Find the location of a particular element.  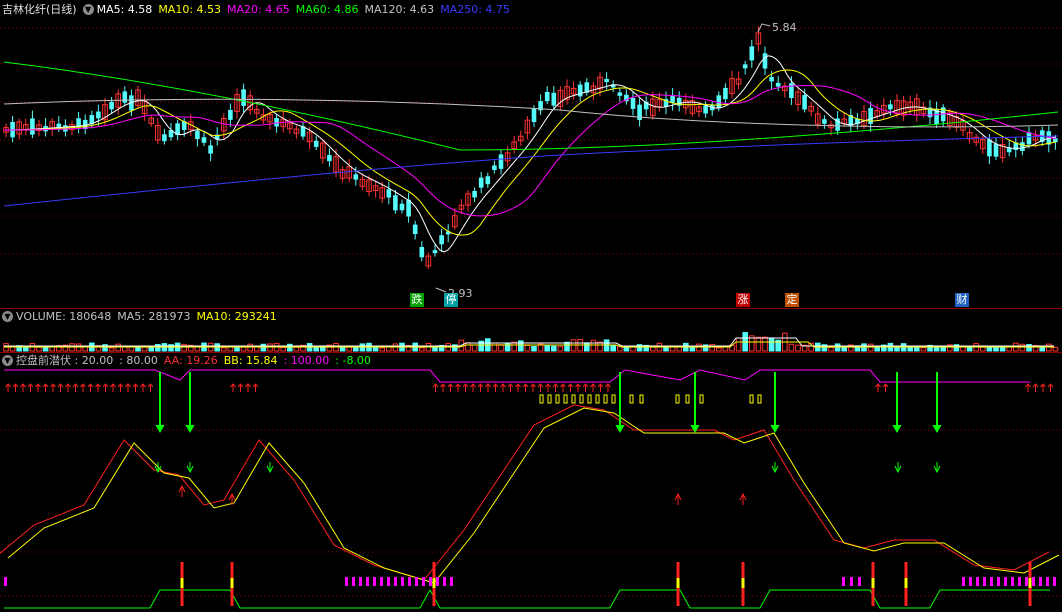

event-tag-placement: 定 is located at coordinates (792, 300).